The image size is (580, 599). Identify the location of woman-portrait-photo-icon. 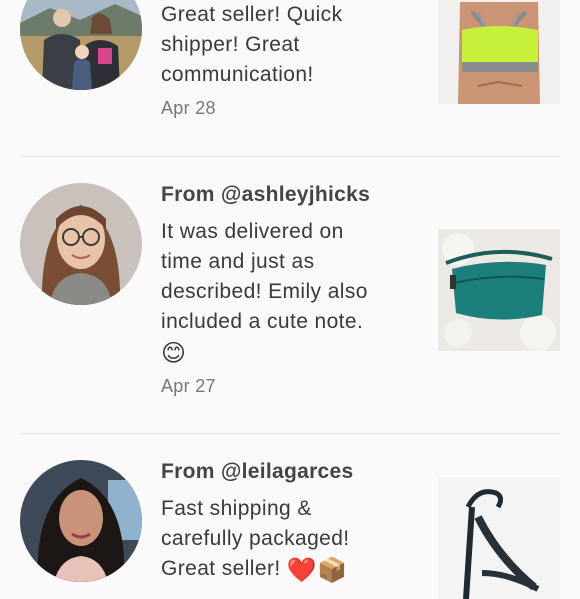
(81, 521).